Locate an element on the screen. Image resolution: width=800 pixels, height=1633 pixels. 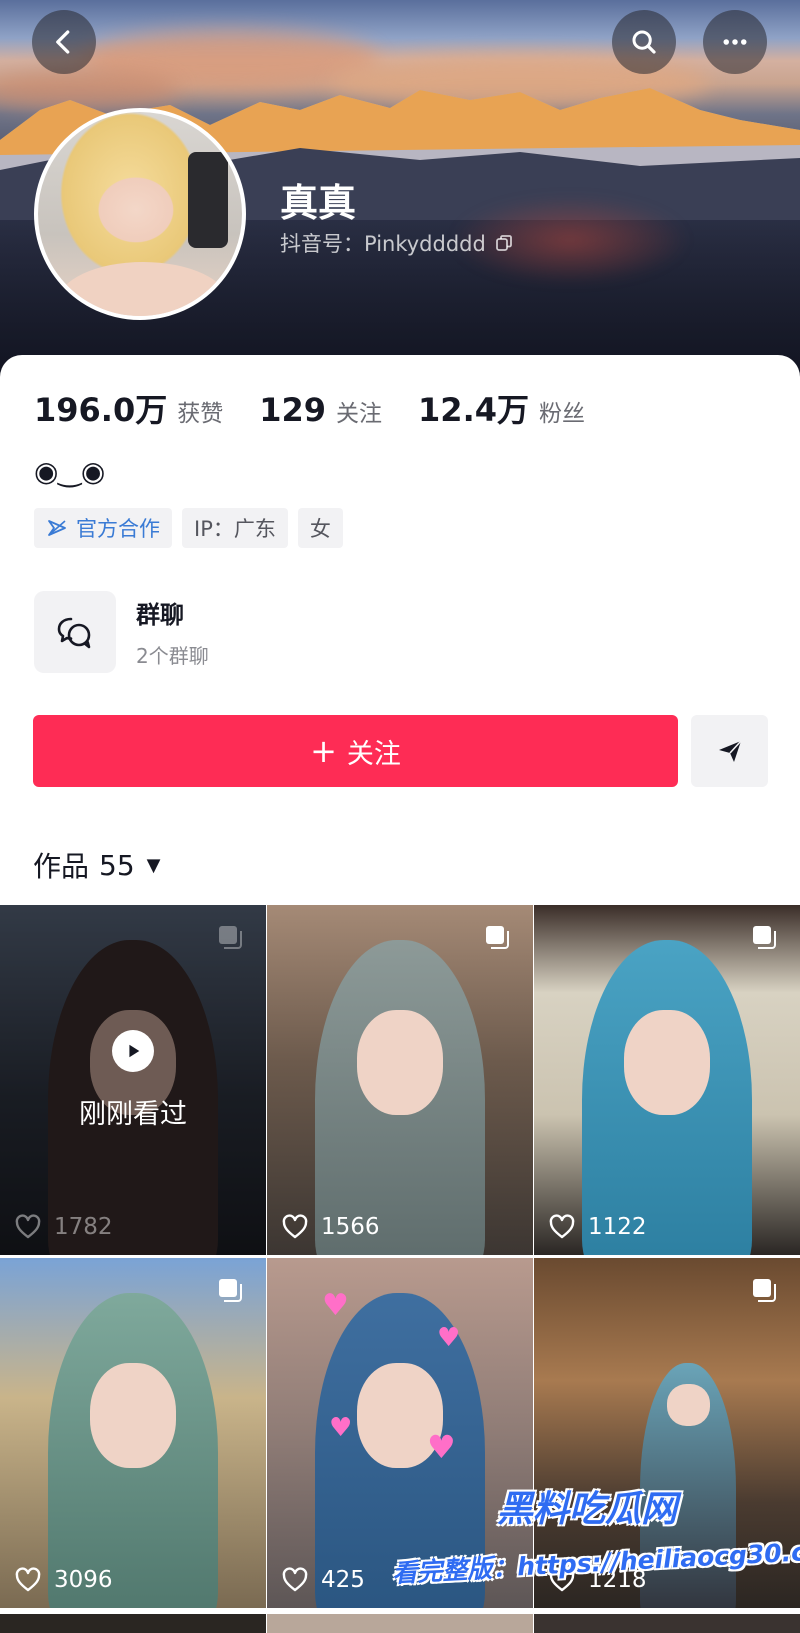
copy-icon is located at coordinates (504, 243).